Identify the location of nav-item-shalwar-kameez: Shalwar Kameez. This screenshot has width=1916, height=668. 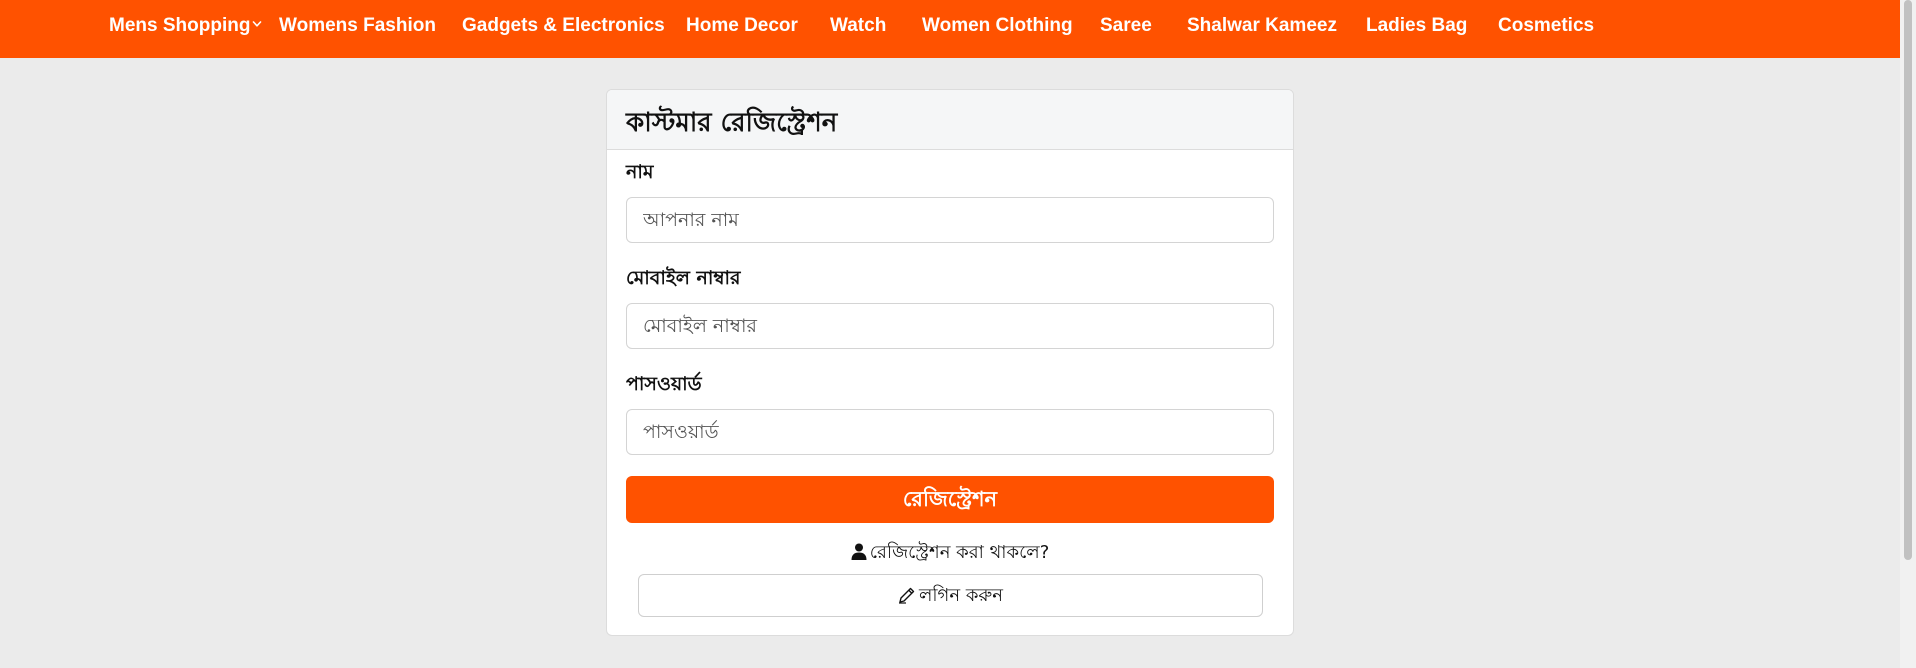
(1262, 26).